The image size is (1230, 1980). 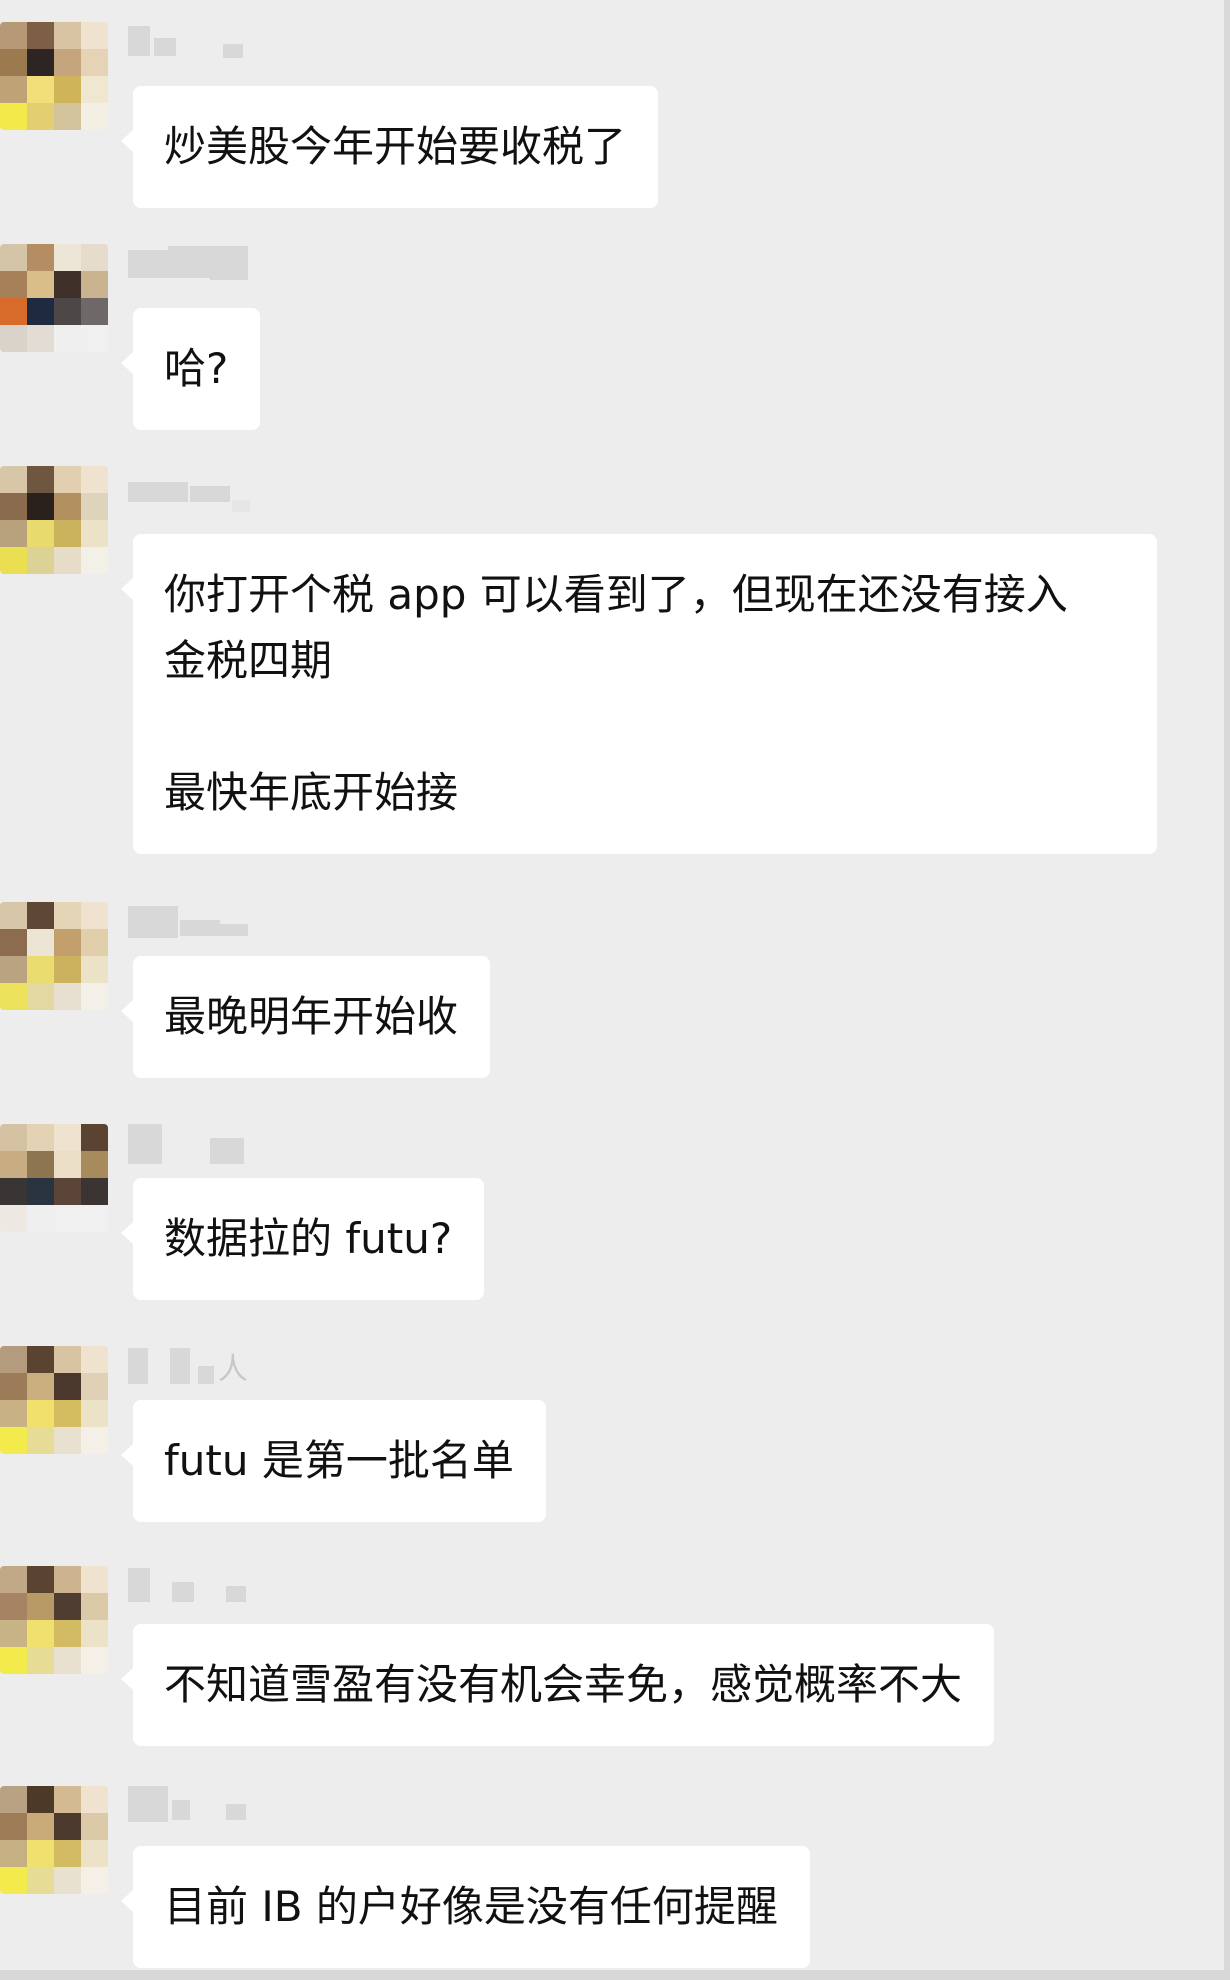 I want to click on message-bubble: 你打开个税 app 可以看到了，但现在还没有接入 金税四期 最快年底开始接, so click(x=639, y=694).